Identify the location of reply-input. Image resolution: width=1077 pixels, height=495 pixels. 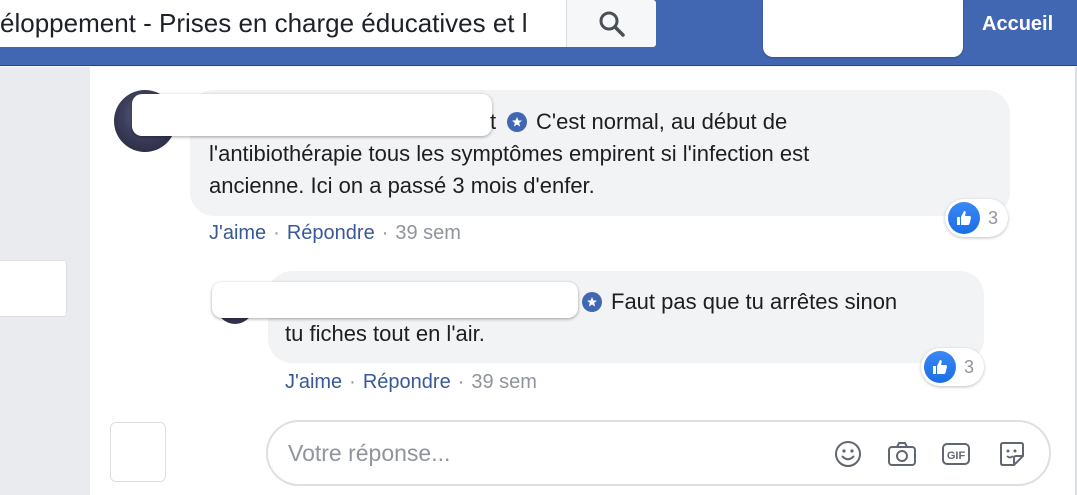
(548, 453).